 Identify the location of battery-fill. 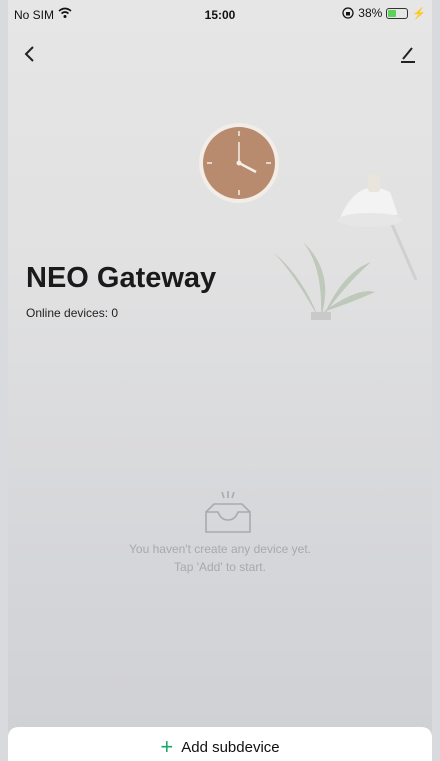
(392, 13).